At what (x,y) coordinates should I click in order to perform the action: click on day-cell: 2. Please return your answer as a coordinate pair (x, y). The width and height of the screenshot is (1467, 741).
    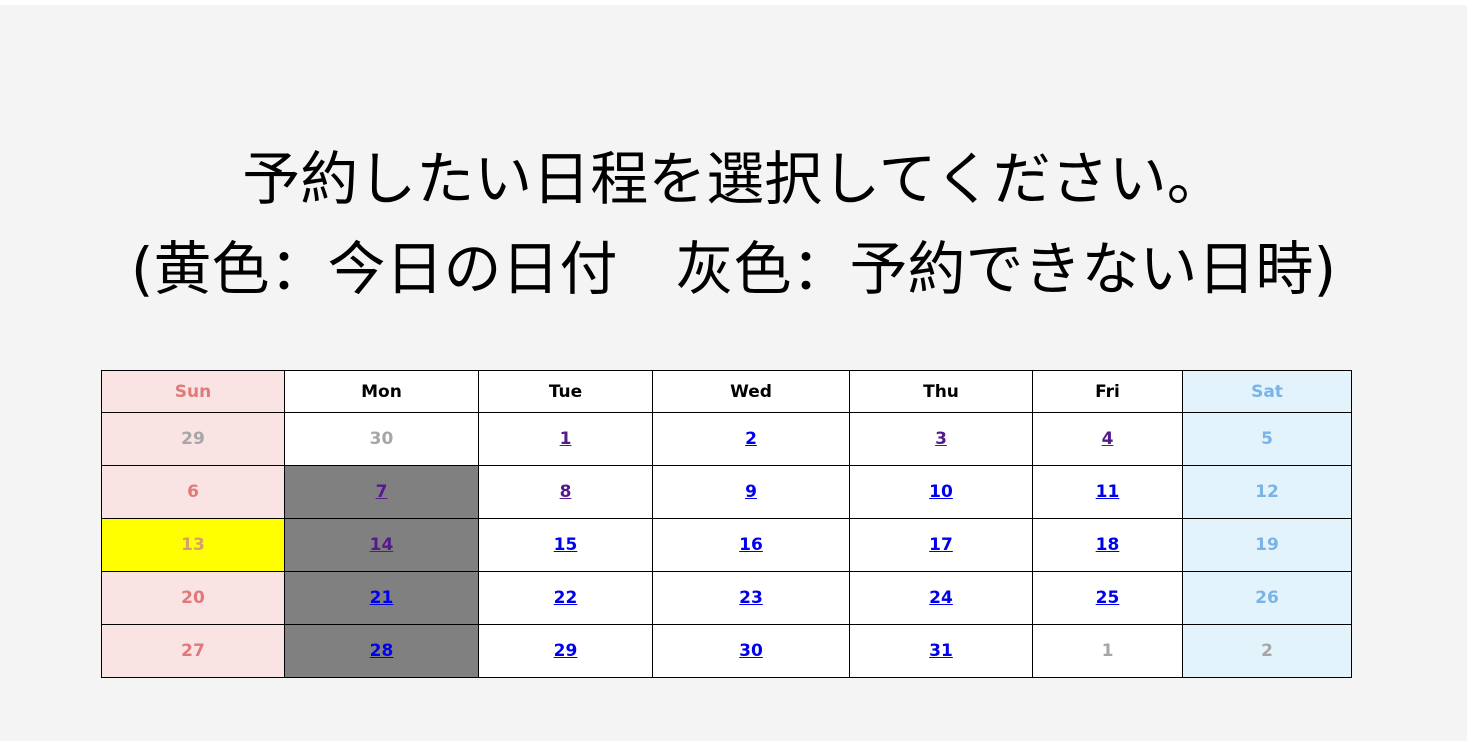
    Looking at the image, I should click on (751, 439).